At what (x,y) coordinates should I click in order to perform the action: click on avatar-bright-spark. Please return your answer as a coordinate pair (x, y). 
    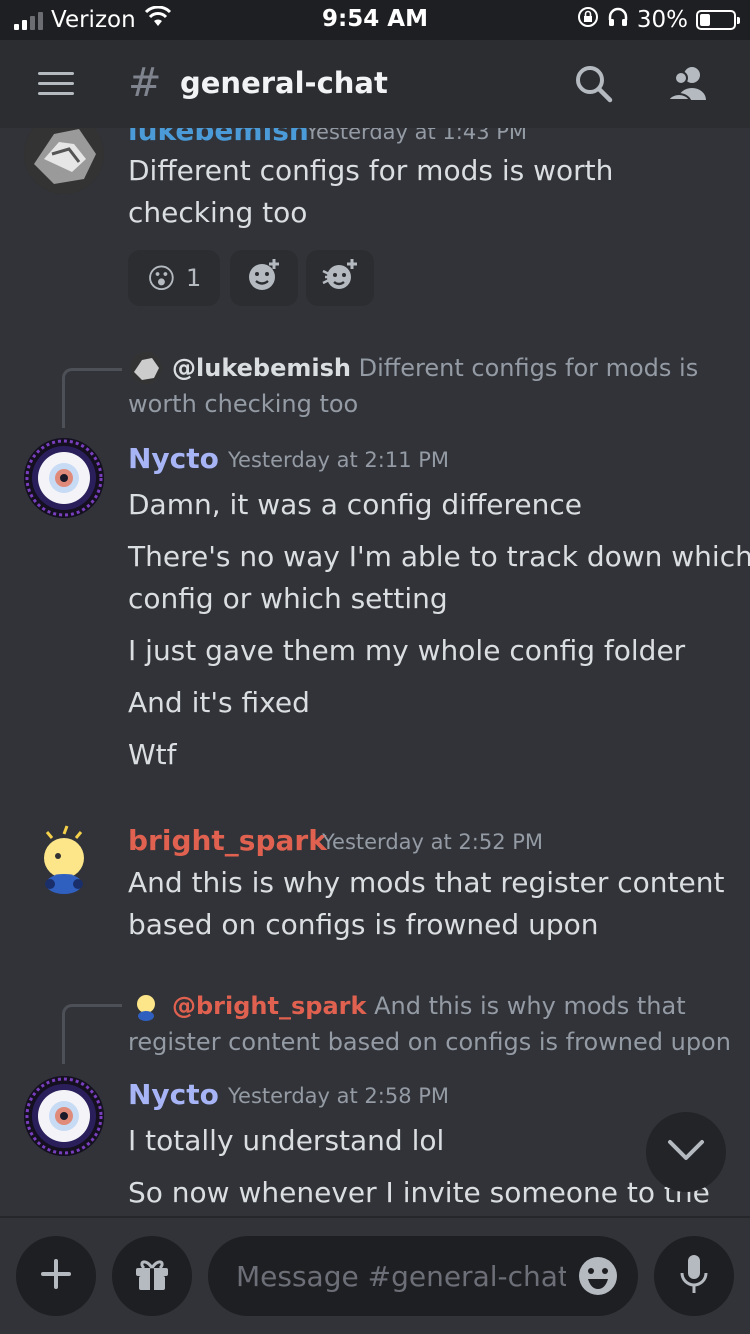
    Looking at the image, I should click on (64, 862).